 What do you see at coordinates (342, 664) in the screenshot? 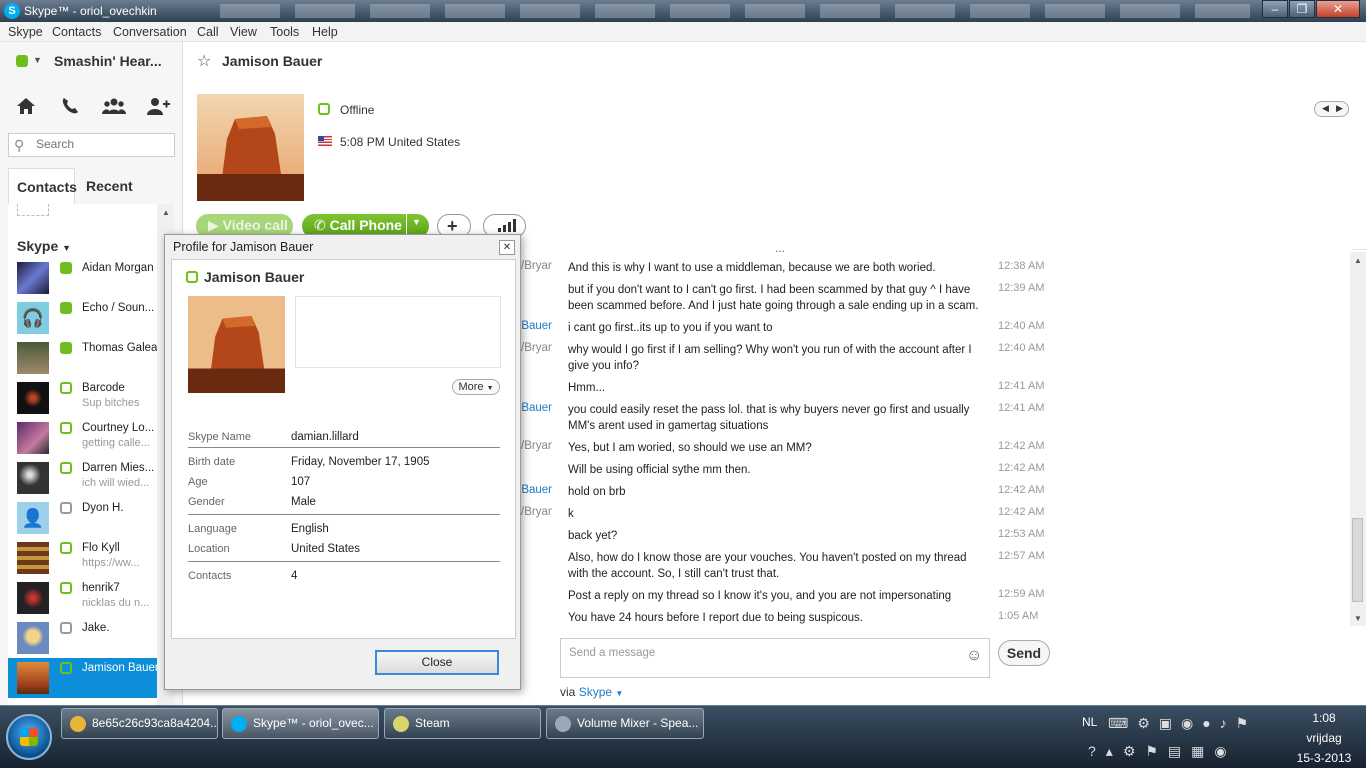
I see `dialog-footer: Close` at bounding box center [342, 664].